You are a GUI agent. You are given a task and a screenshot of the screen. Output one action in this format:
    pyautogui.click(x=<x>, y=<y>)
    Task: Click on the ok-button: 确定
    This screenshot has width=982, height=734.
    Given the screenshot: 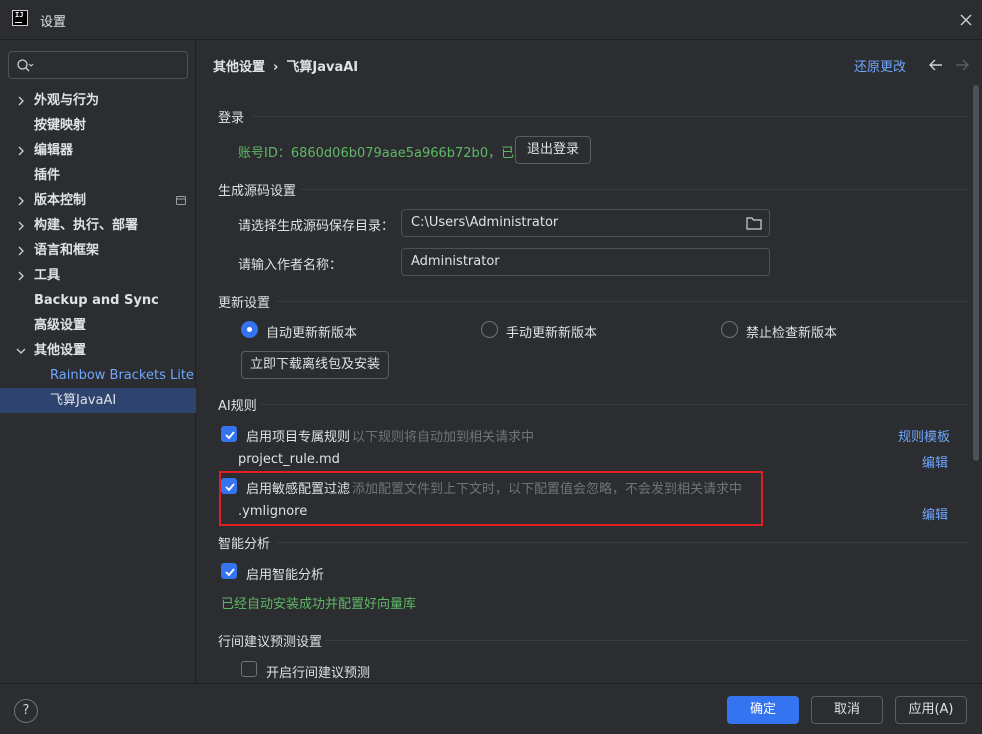 What is the action you would take?
    pyautogui.click(x=763, y=710)
    